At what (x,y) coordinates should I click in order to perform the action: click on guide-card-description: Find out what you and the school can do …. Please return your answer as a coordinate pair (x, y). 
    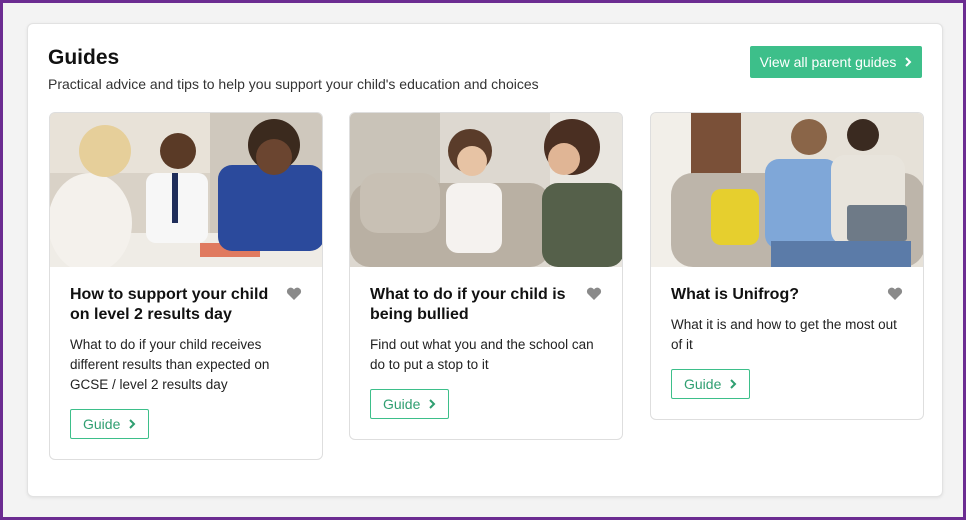
    Looking at the image, I should click on (482, 354).